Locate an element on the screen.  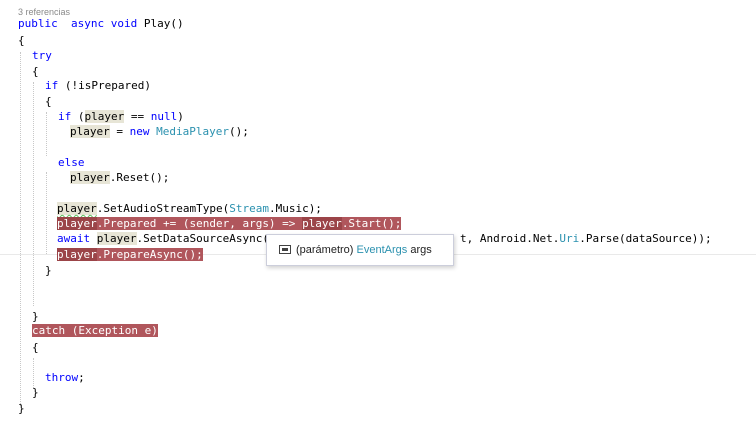
code-text: ) is located at coordinates (180, 116).